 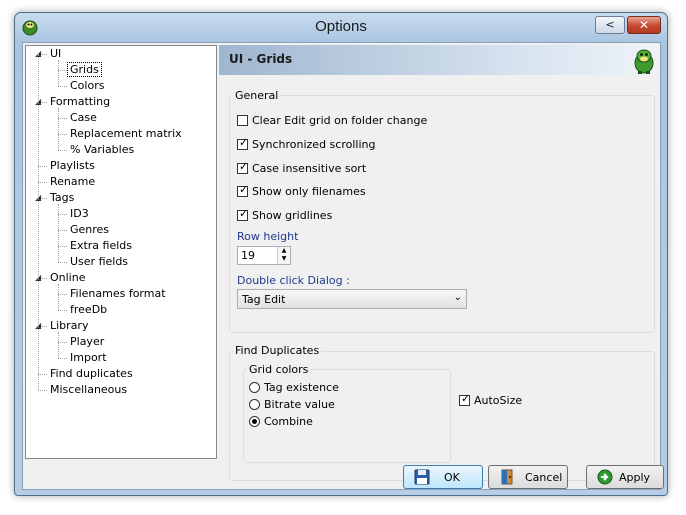 What do you see at coordinates (293, 280) in the screenshot?
I see `double-click-dialog-label: Double click Dialog :` at bounding box center [293, 280].